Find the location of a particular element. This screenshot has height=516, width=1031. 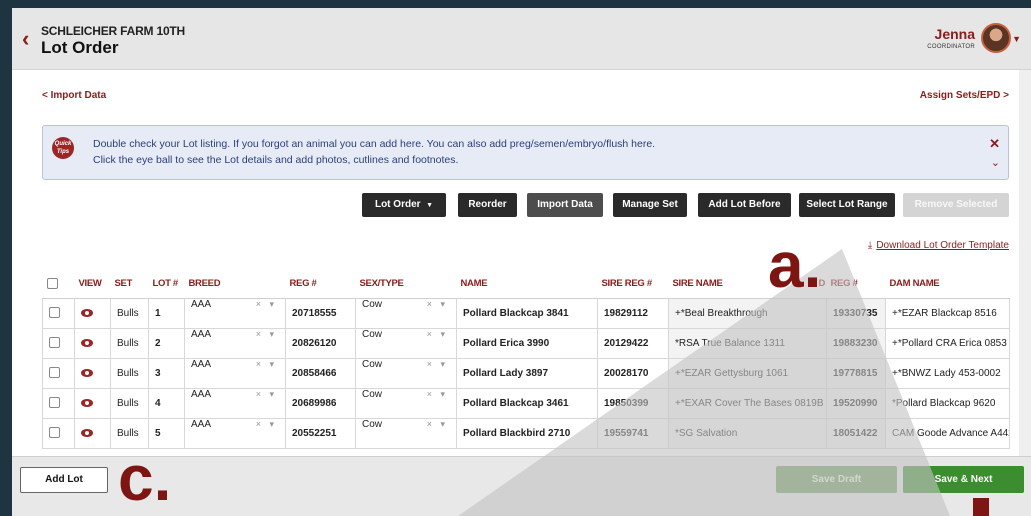

chevron-down-icon: ⌄ is located at coordinates (995, 162).